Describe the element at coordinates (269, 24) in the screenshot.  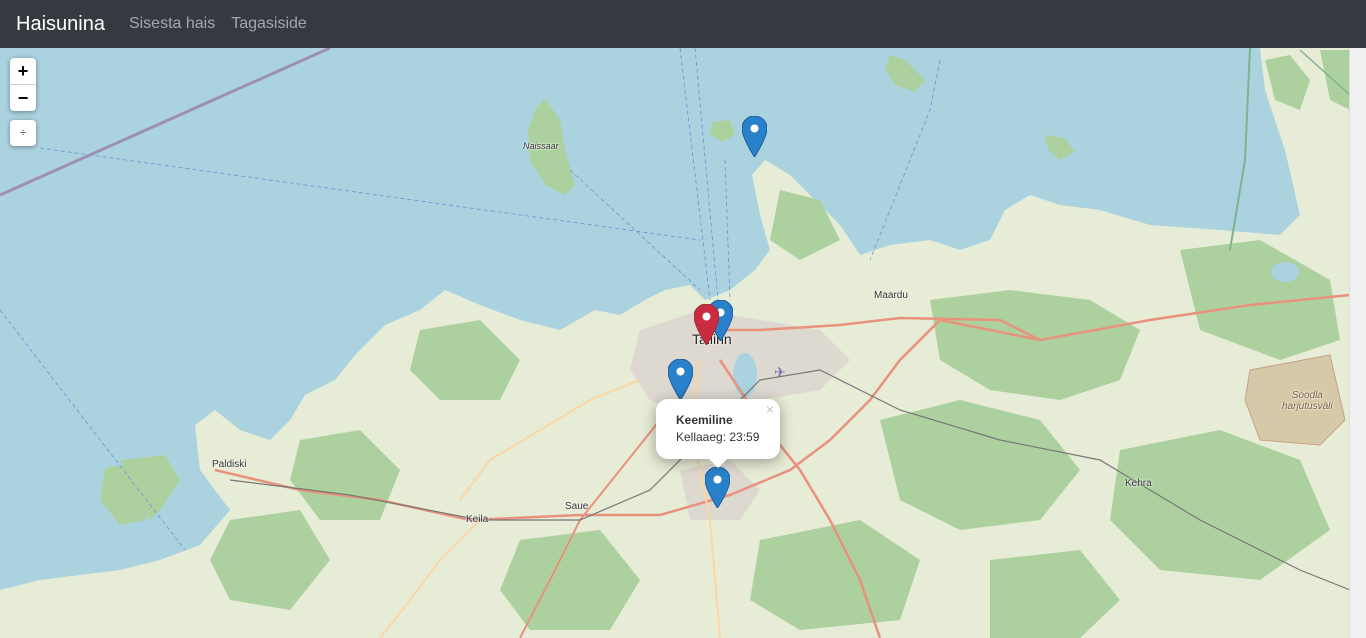
I see `nav-link-tagasiside: Tagasiside` at that location.